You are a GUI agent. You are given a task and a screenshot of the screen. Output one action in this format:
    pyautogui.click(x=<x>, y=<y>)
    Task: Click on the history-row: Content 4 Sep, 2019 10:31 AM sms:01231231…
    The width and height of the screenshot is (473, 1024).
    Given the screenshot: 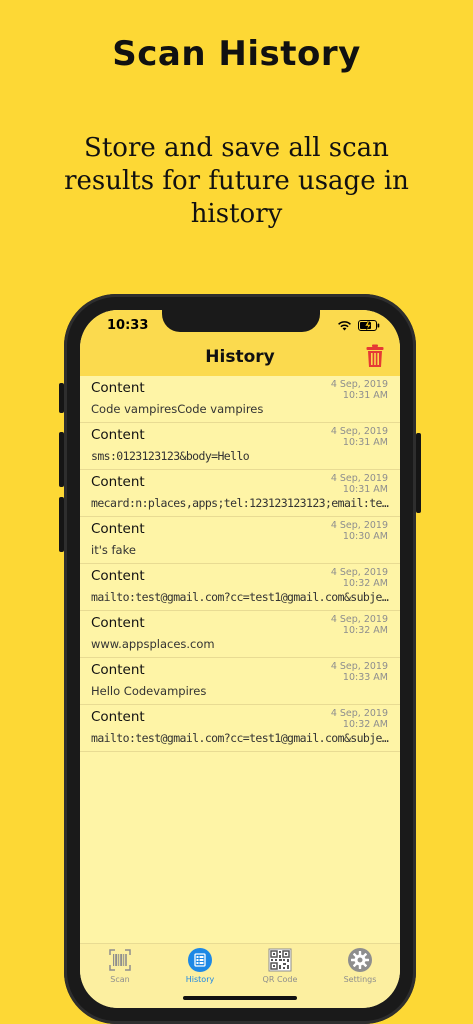 What is the action you would take?
    pyautogui.click(x=240, y=446)
    